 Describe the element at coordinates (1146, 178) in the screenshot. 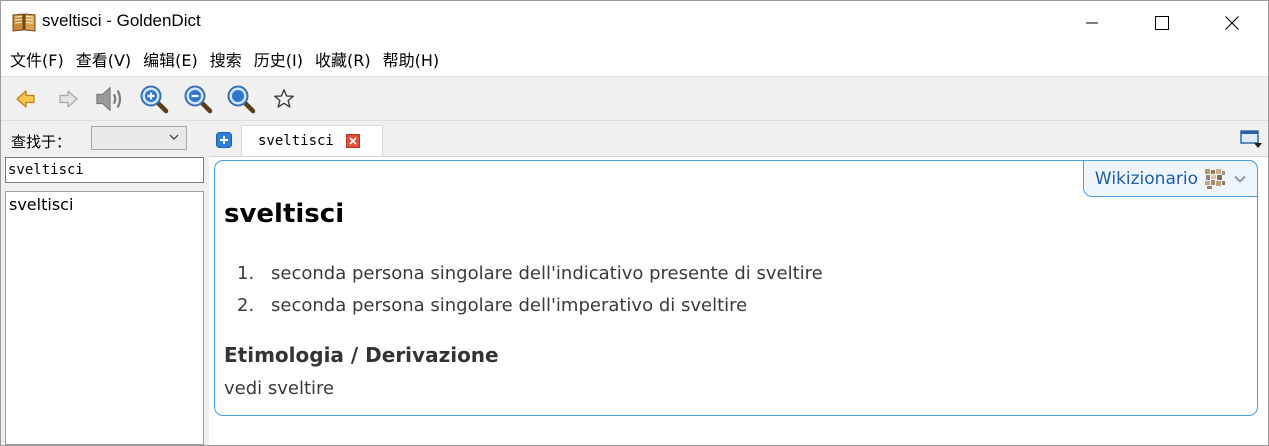

I see `dictionary-name: Wikizionario` at that location.